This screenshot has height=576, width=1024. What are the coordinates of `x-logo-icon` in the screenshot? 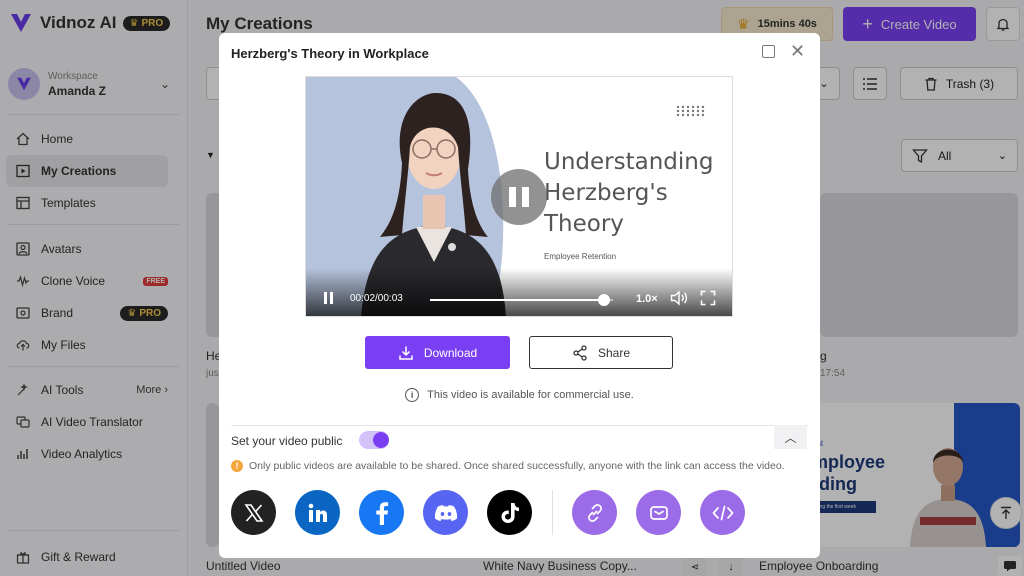 It's located at (253, 512).